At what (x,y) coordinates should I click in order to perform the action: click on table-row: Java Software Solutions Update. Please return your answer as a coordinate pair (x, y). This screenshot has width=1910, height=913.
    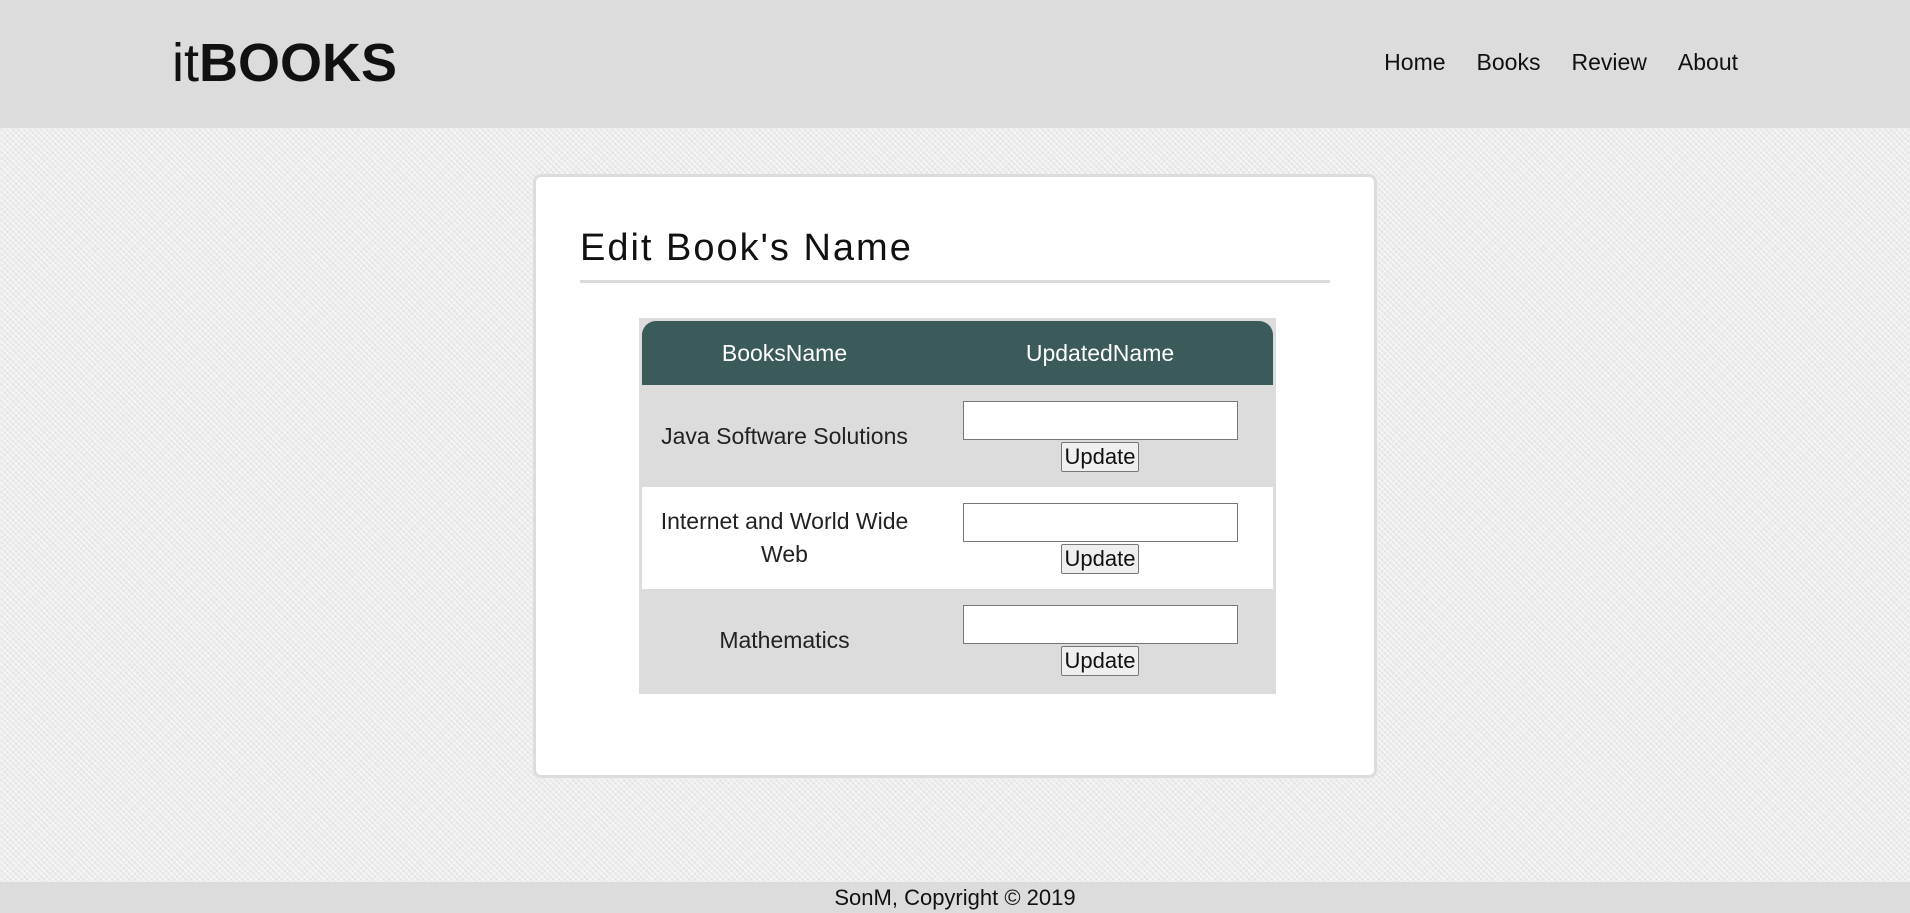
    Looking at the image, I should click on (957, 436).